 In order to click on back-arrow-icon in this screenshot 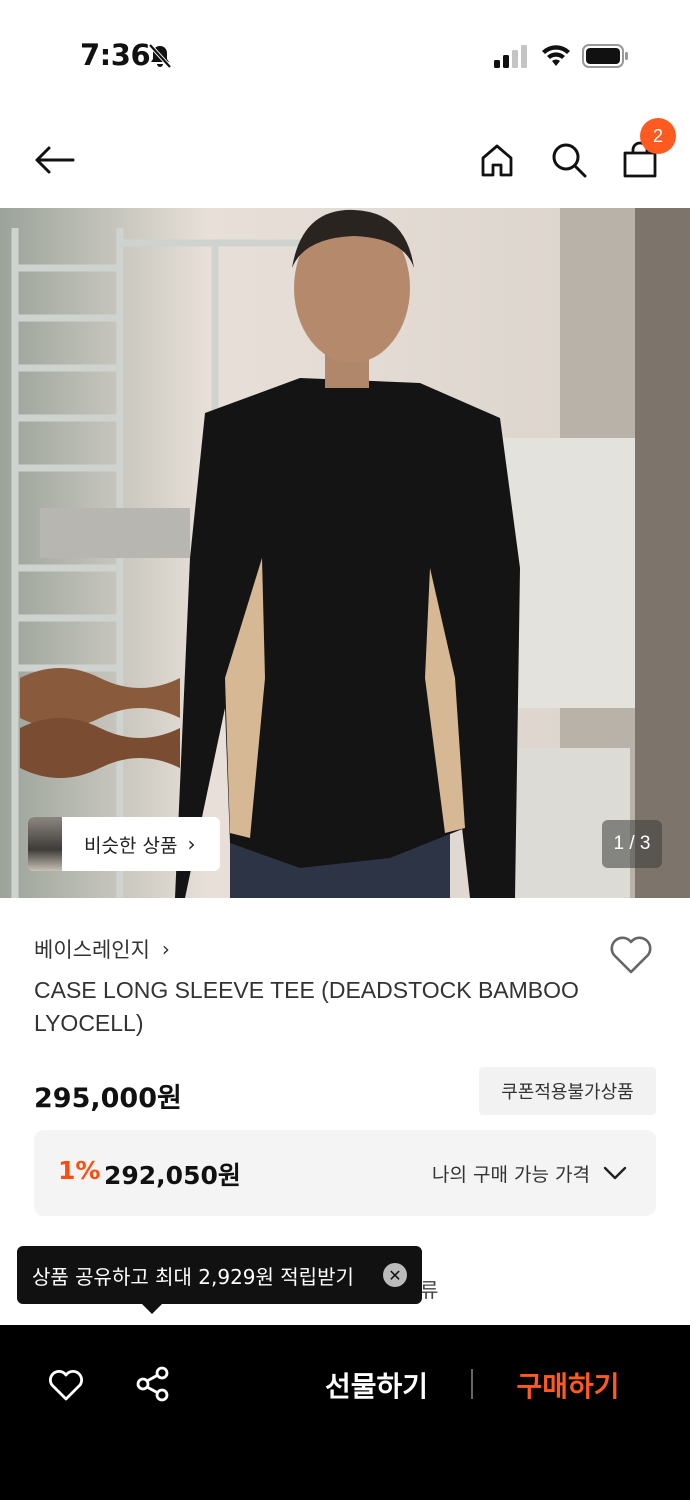, I will do `click(55, 160)`.